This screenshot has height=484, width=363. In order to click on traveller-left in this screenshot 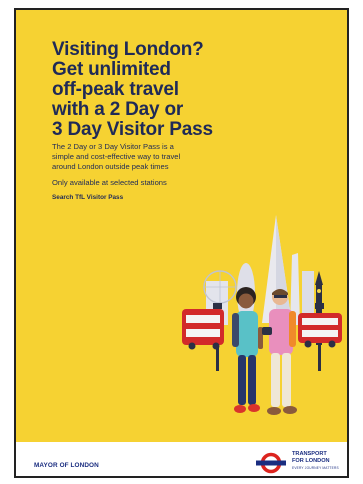, I will do `click(247, 350)`.